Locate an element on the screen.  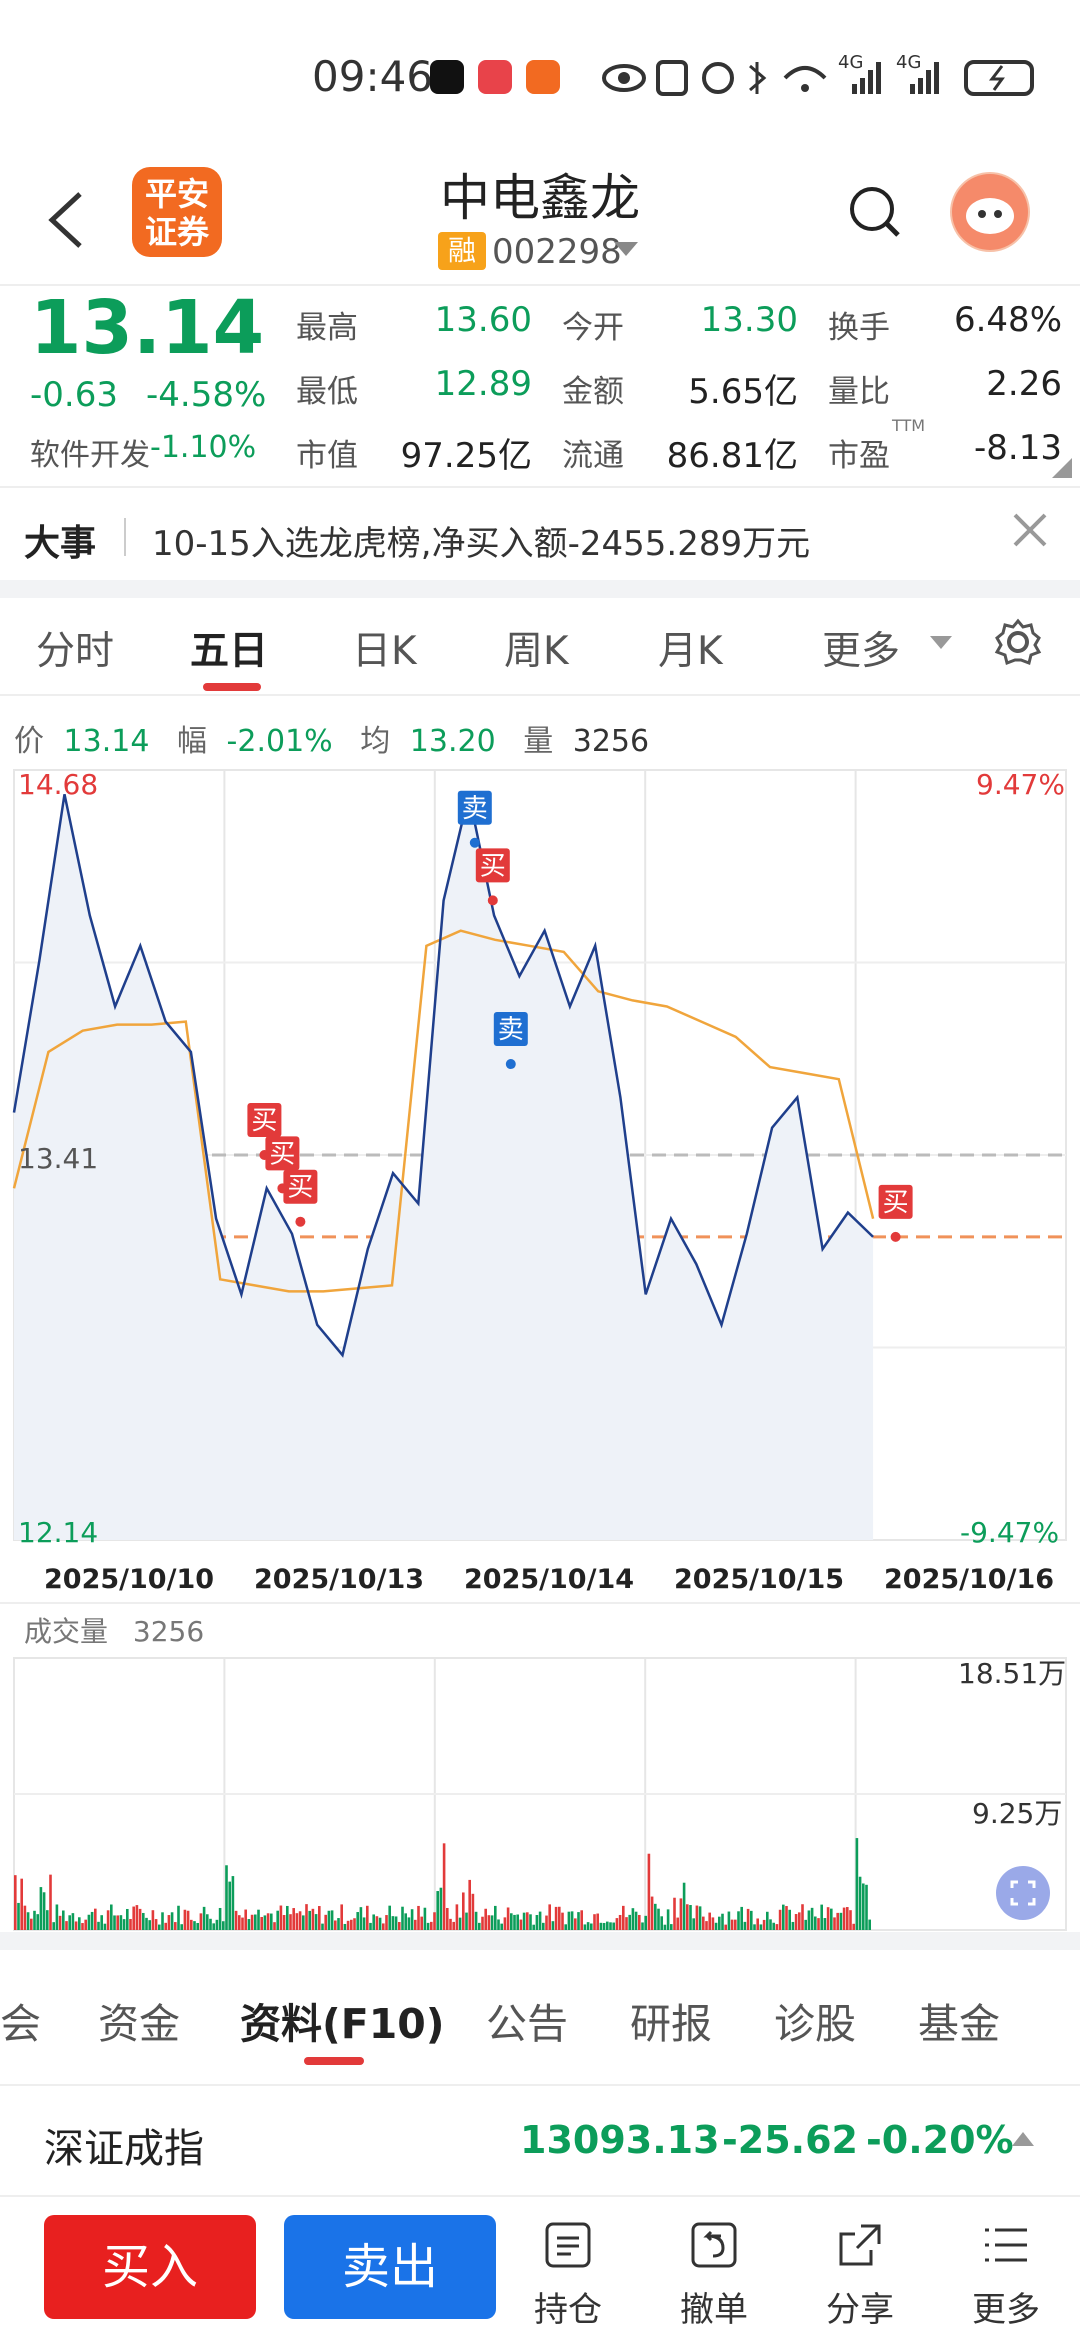
tab-daily-k: 日K is located at coordinates (384, 648).